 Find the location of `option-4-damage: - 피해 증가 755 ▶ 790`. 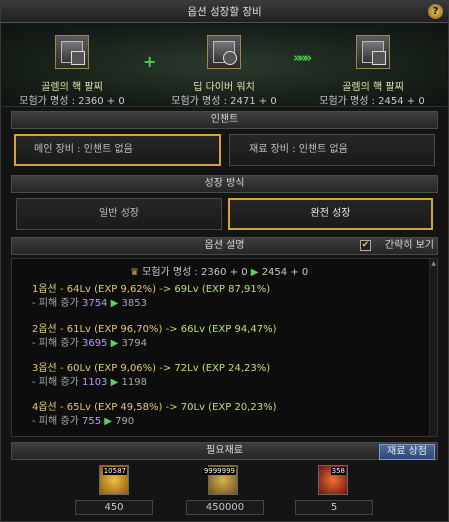

option-4-damage: - 피해 증가 755 ▶ 790 is located at coordinates (83, 421).